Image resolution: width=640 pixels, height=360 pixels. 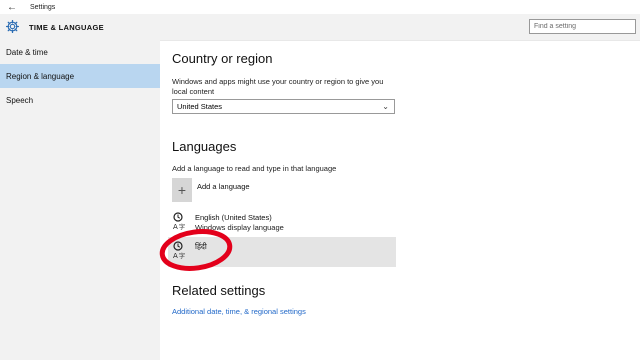 What do you see at coordinates (320, 27) in the screenshot?
I see `settings-header: TIME & LANGUAGE` at bounding box center [320, 27].